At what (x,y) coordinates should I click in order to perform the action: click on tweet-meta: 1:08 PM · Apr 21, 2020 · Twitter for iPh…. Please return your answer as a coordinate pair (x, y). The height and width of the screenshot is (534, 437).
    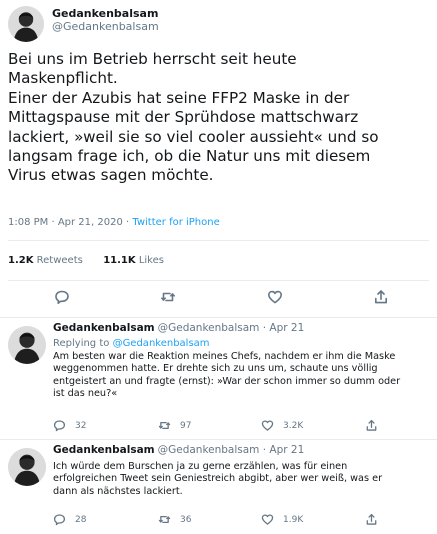
    Looking at the image, I should click on (114, 222).